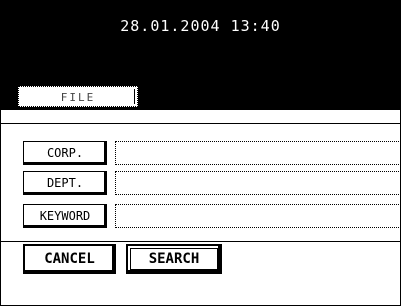  I want to click on search-button: SEARCH, so click(174, 259).